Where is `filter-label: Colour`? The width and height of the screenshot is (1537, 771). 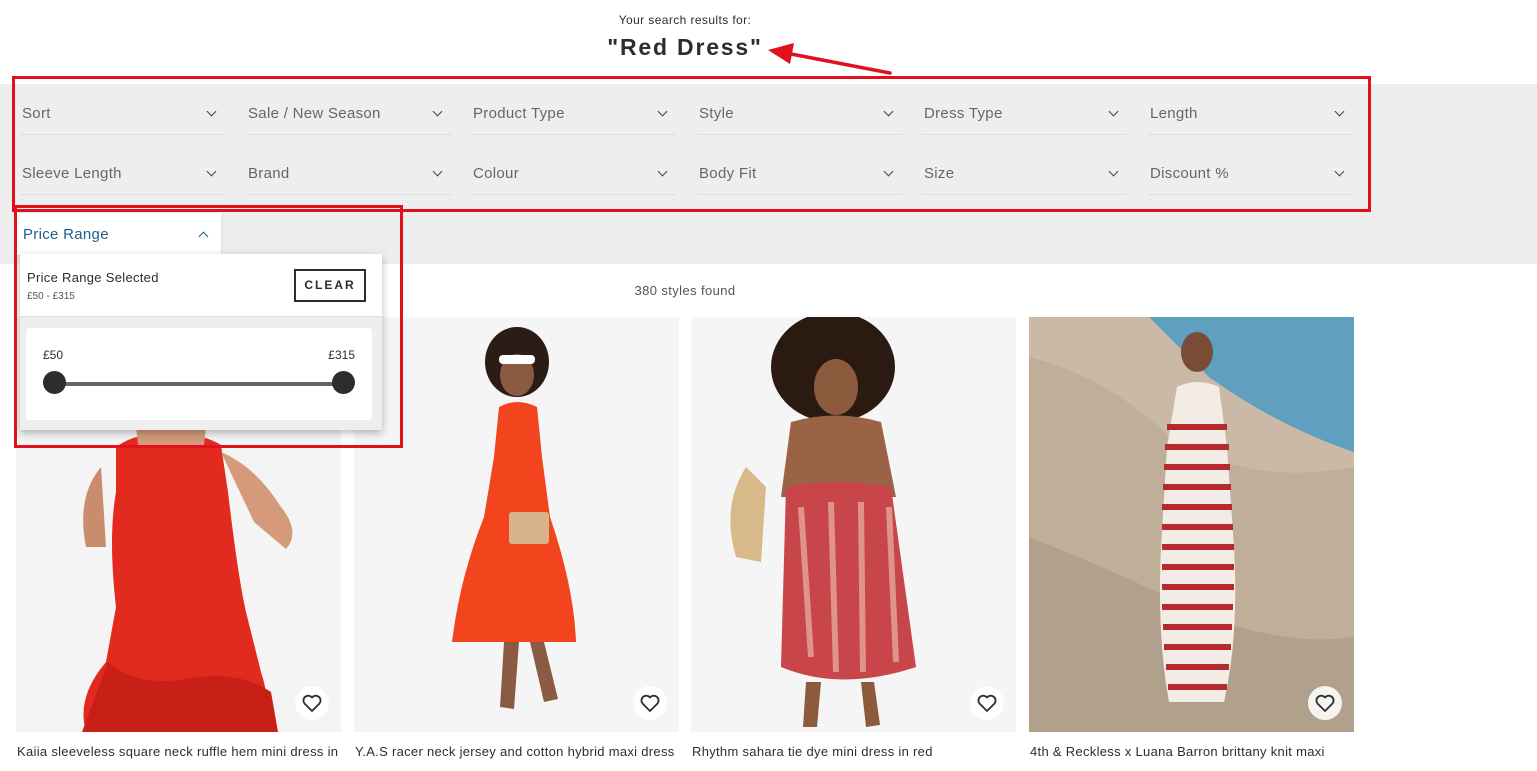
filter-label: Colour is located at coordinates (496, 173).